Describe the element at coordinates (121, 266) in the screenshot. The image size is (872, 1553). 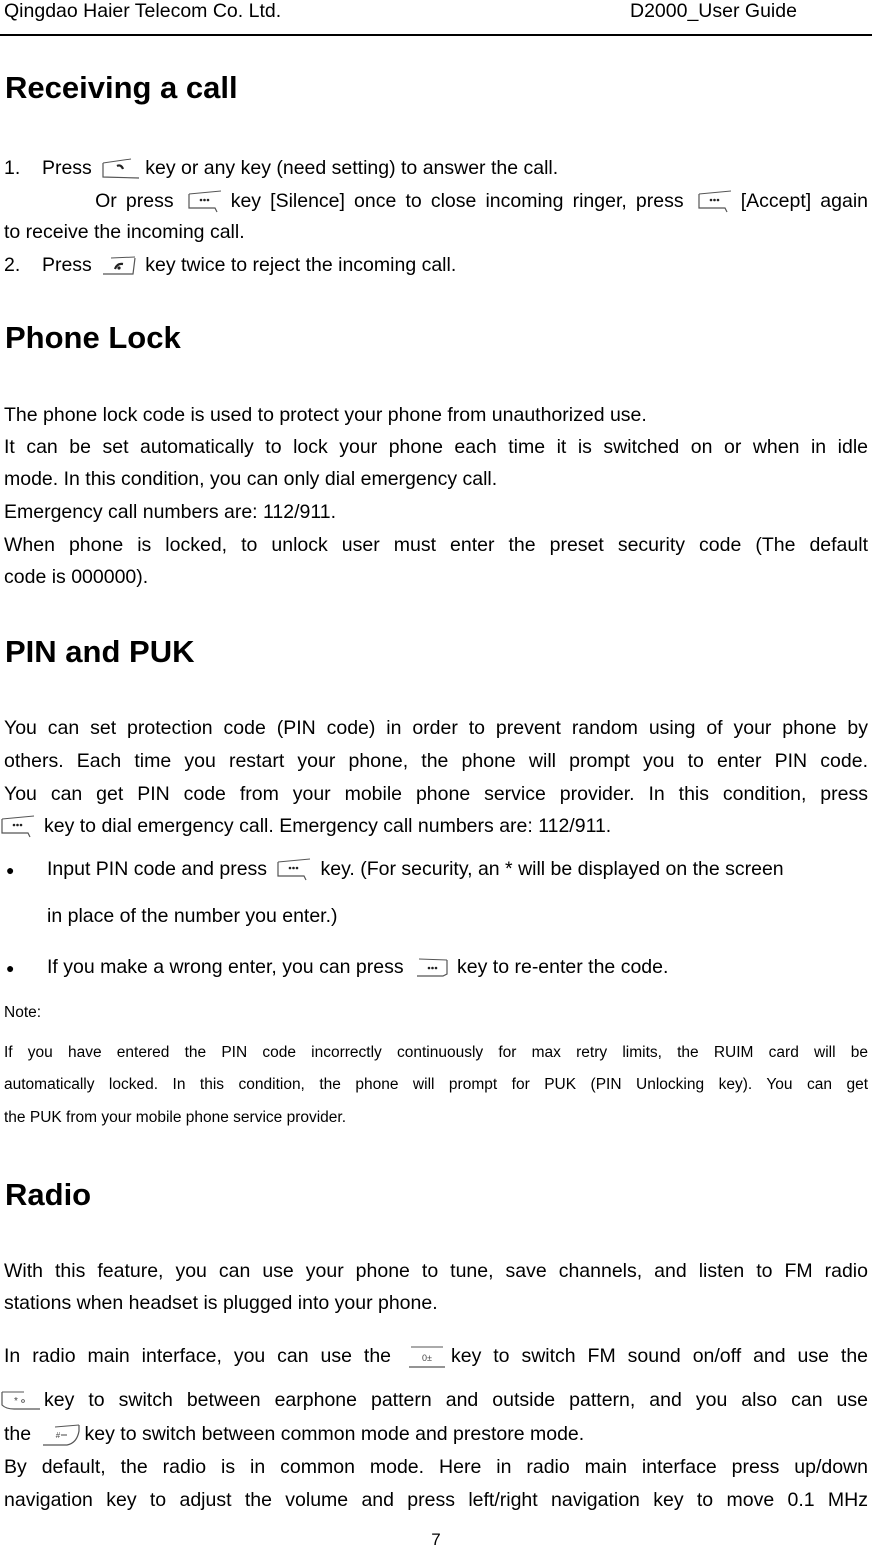
I see `end-key-icon` at that location.